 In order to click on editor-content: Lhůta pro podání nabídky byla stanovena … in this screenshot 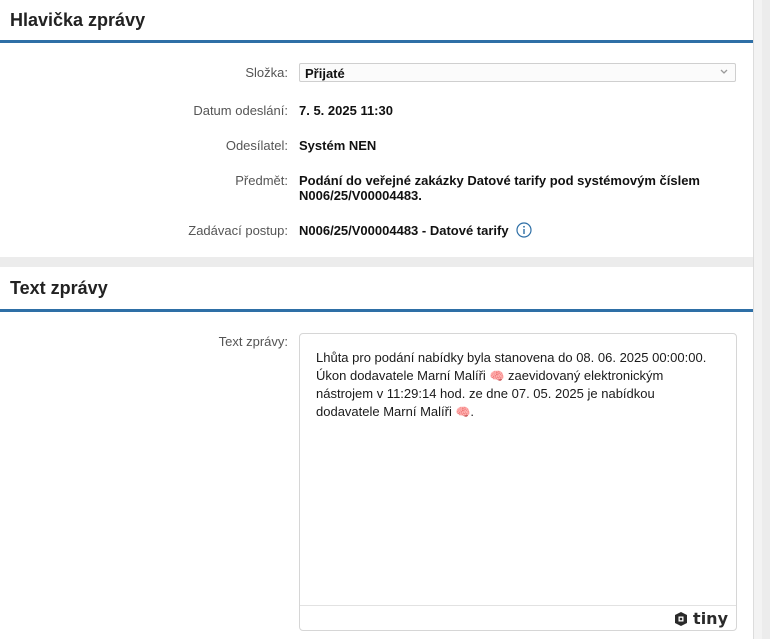, I will do `click(521, 385)`.